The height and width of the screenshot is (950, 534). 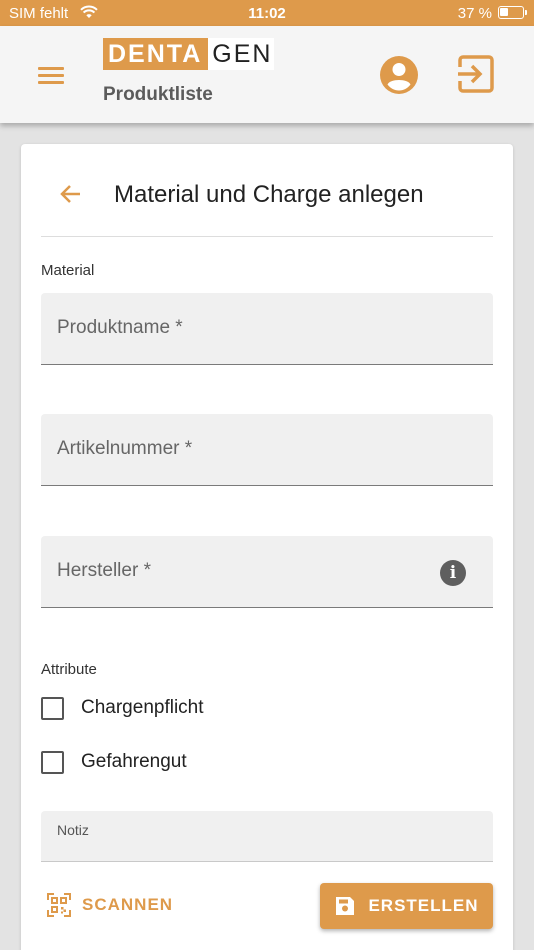 I want to click on batch-required-label: Chargenpflicht, so click(x=142, y=707).